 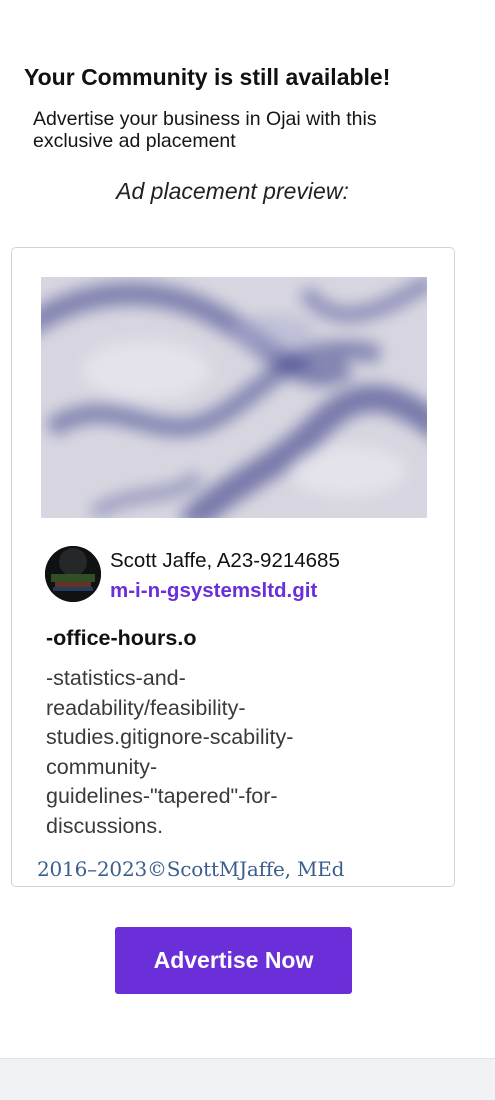 I want to click on profile-avatar, so click(x=73, y=574).